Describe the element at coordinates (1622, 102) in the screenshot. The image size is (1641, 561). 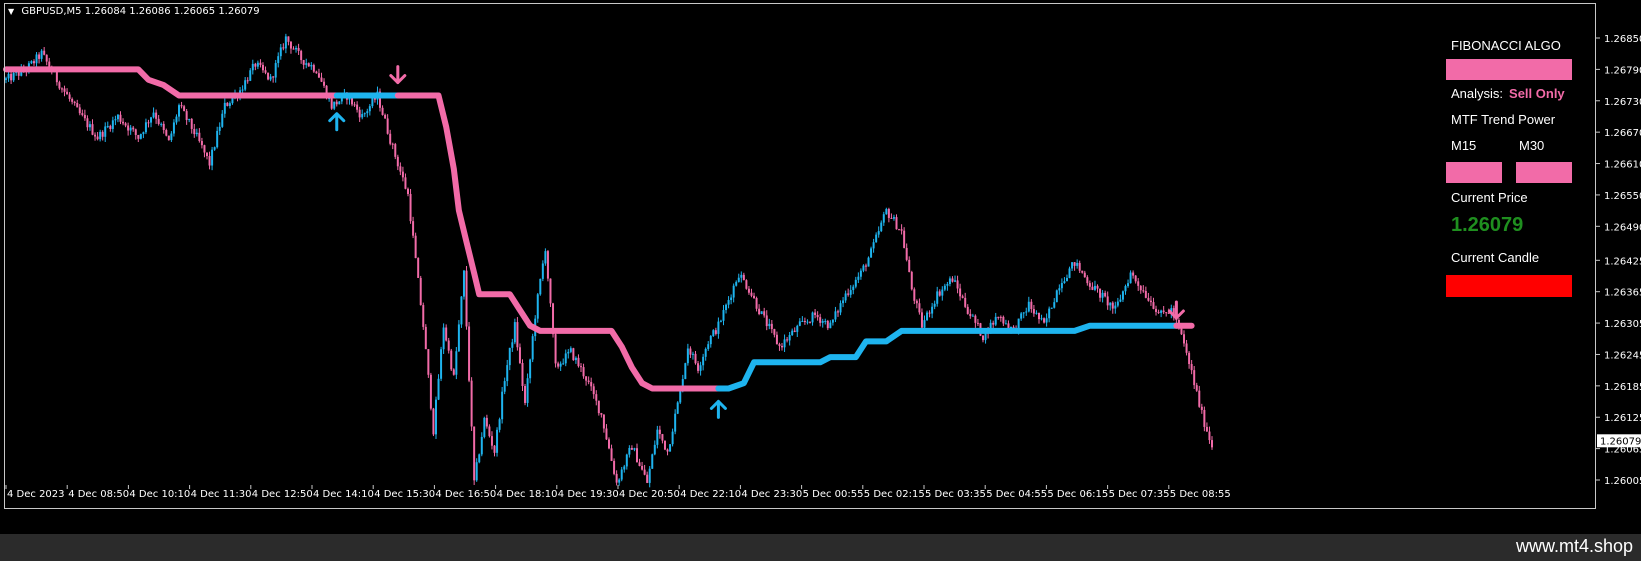
I see `y-tick-label: 1.26730` at that location.